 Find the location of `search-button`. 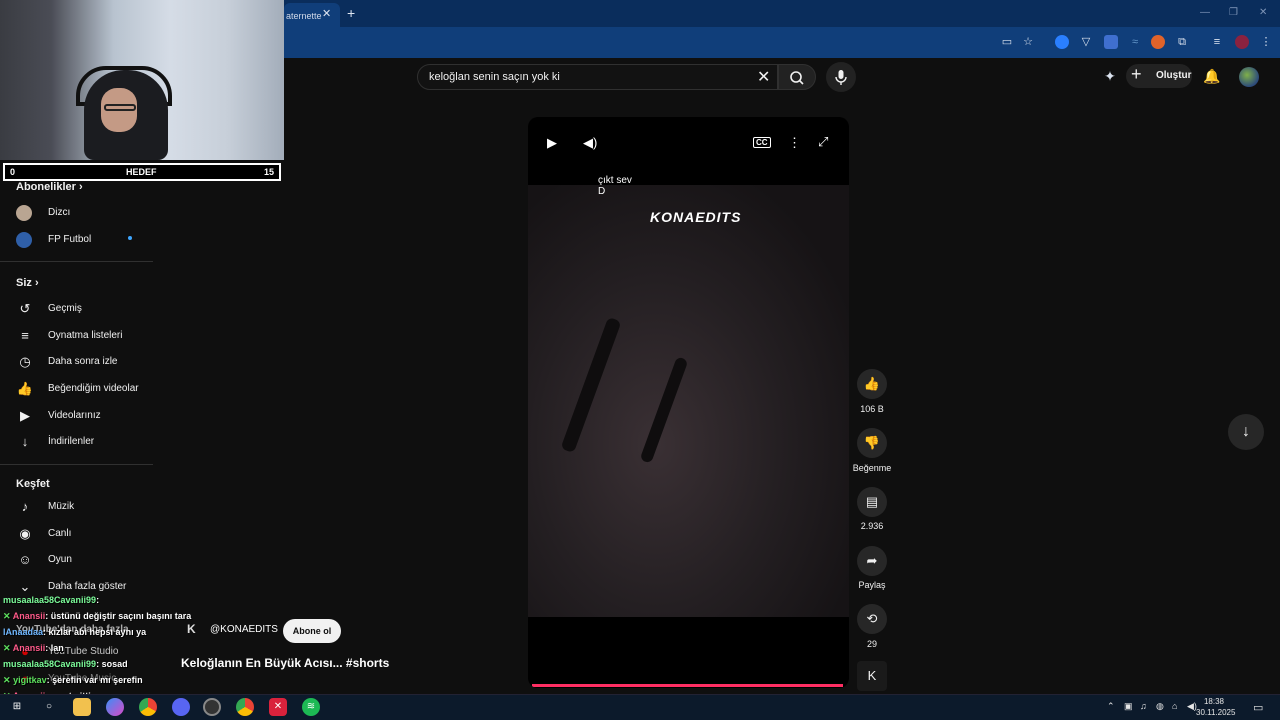

search-button is located at coordinates (797, 77).